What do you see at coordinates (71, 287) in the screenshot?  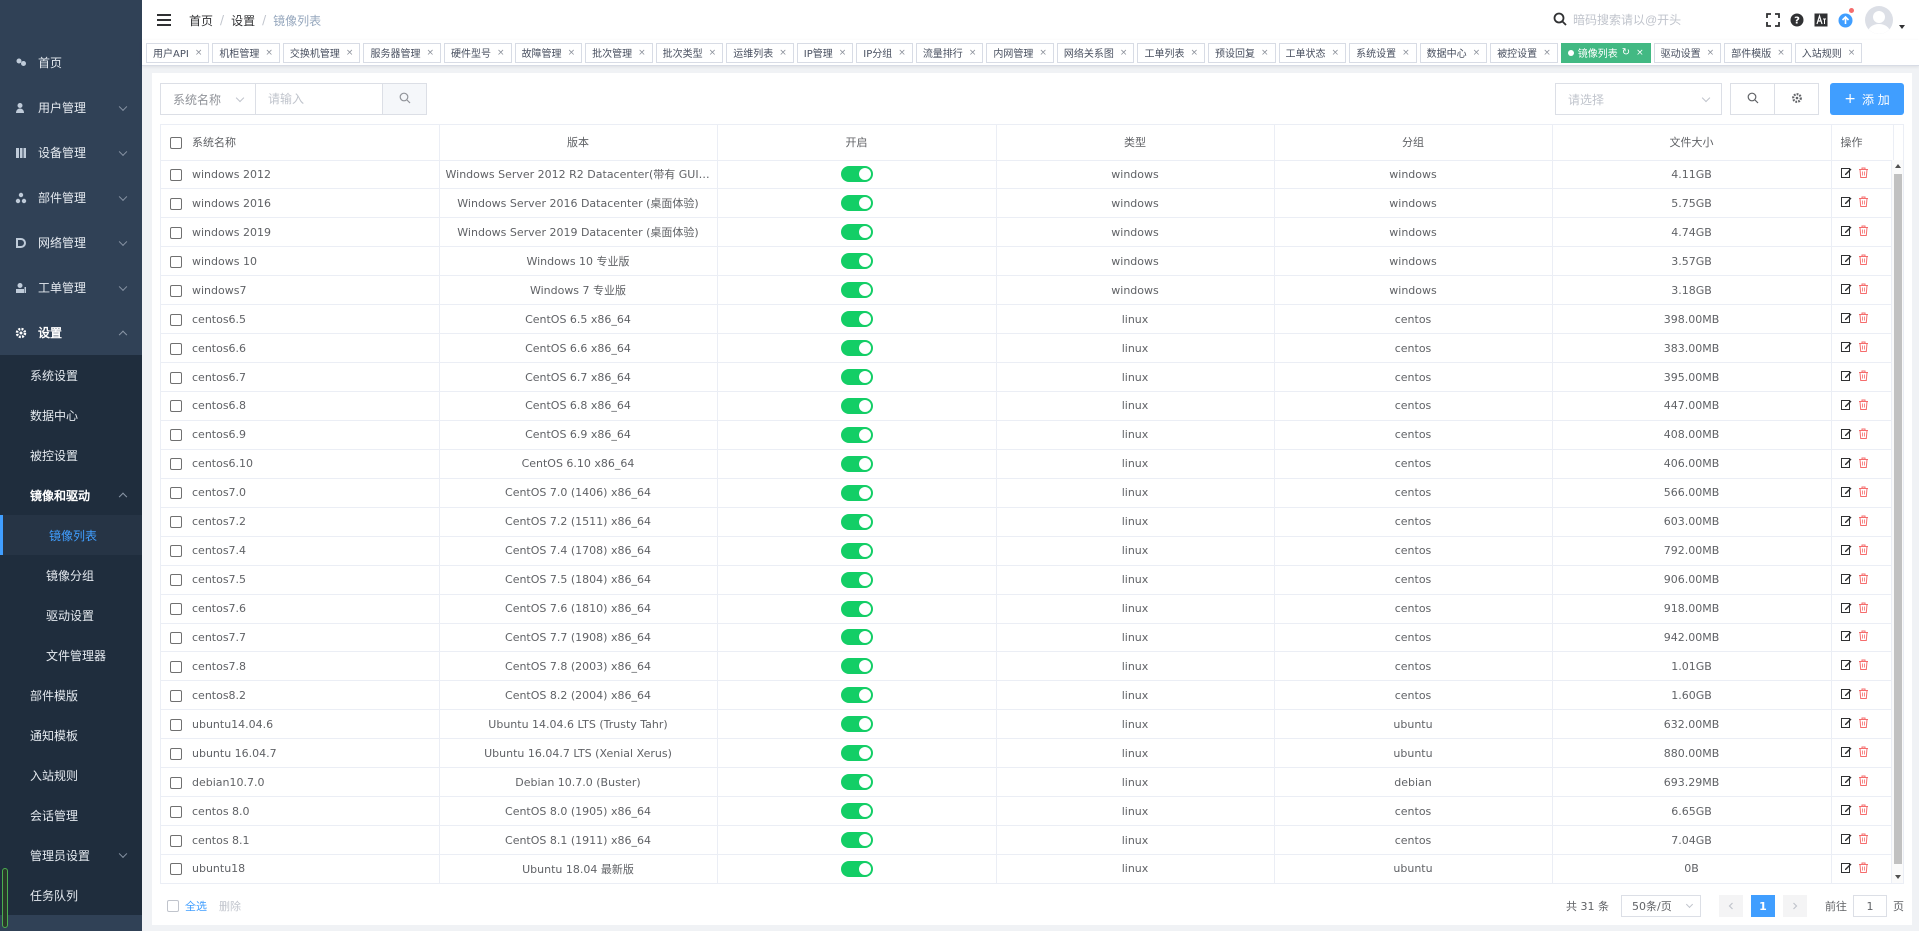 I see `sidebar-item-tickets: 工单管理` at bounding box center [71, 287].